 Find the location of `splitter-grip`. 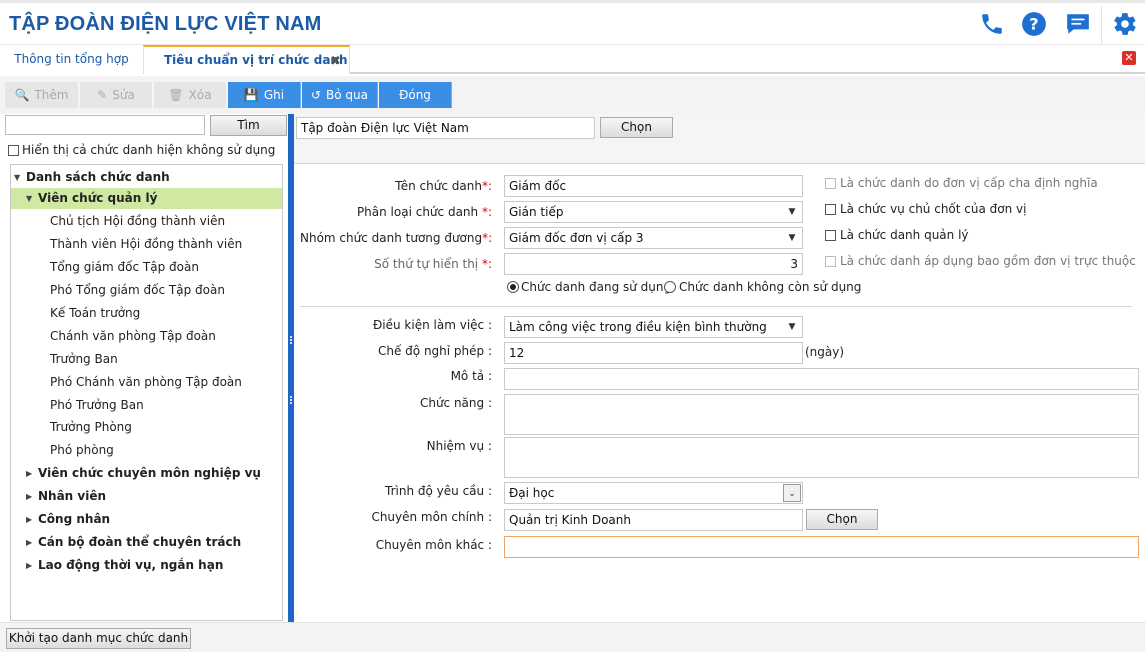

splitter-grip is located at coordinates (291, 400).